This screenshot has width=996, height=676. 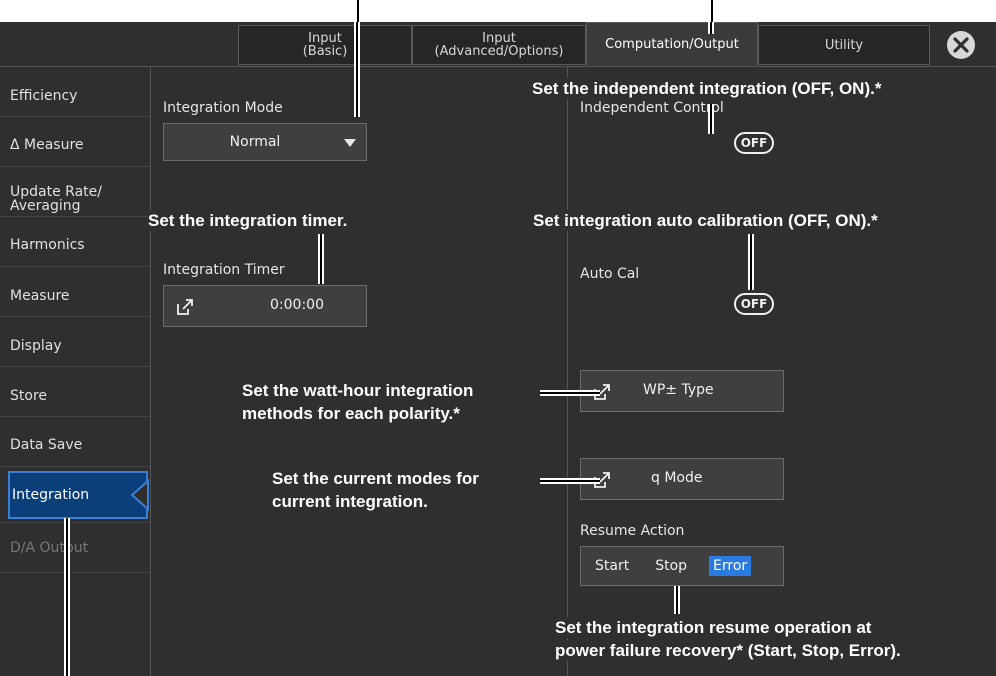 What do you see at coordinates (351, 413) in the screenshot?
I see `annotation-wp-line2: methods for each polarity.*` at bounding box center [351, 413].